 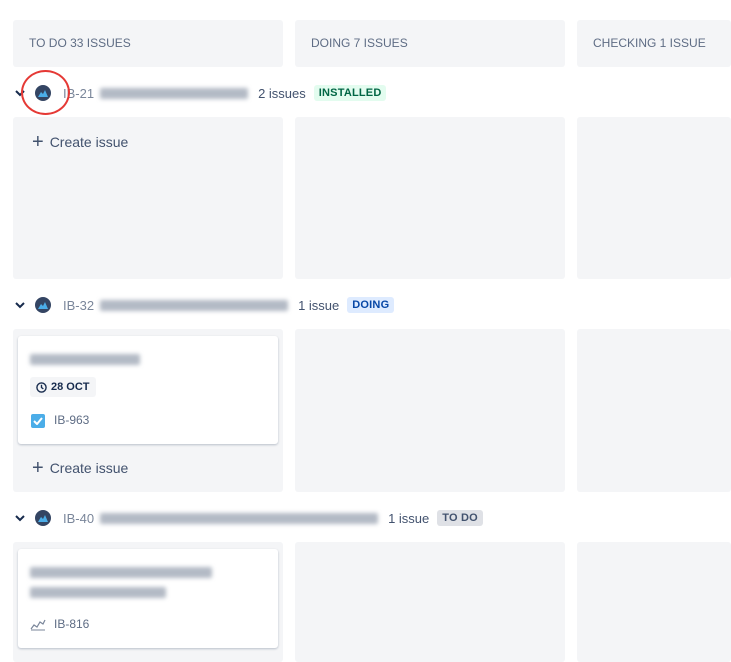 I want to click on column-title: TO DO 33 ISSUES, so click(x=80, y=43).